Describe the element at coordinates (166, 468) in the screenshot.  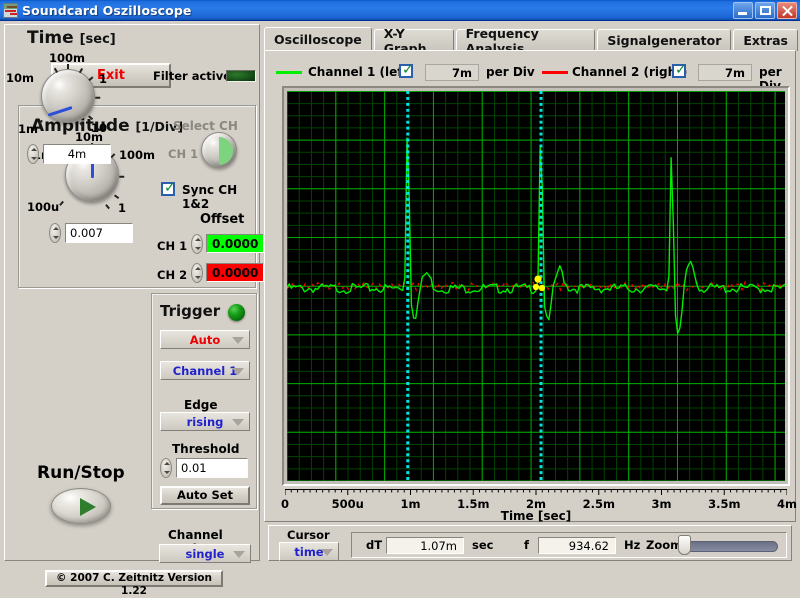
I see `threshold-stepper` at that location.